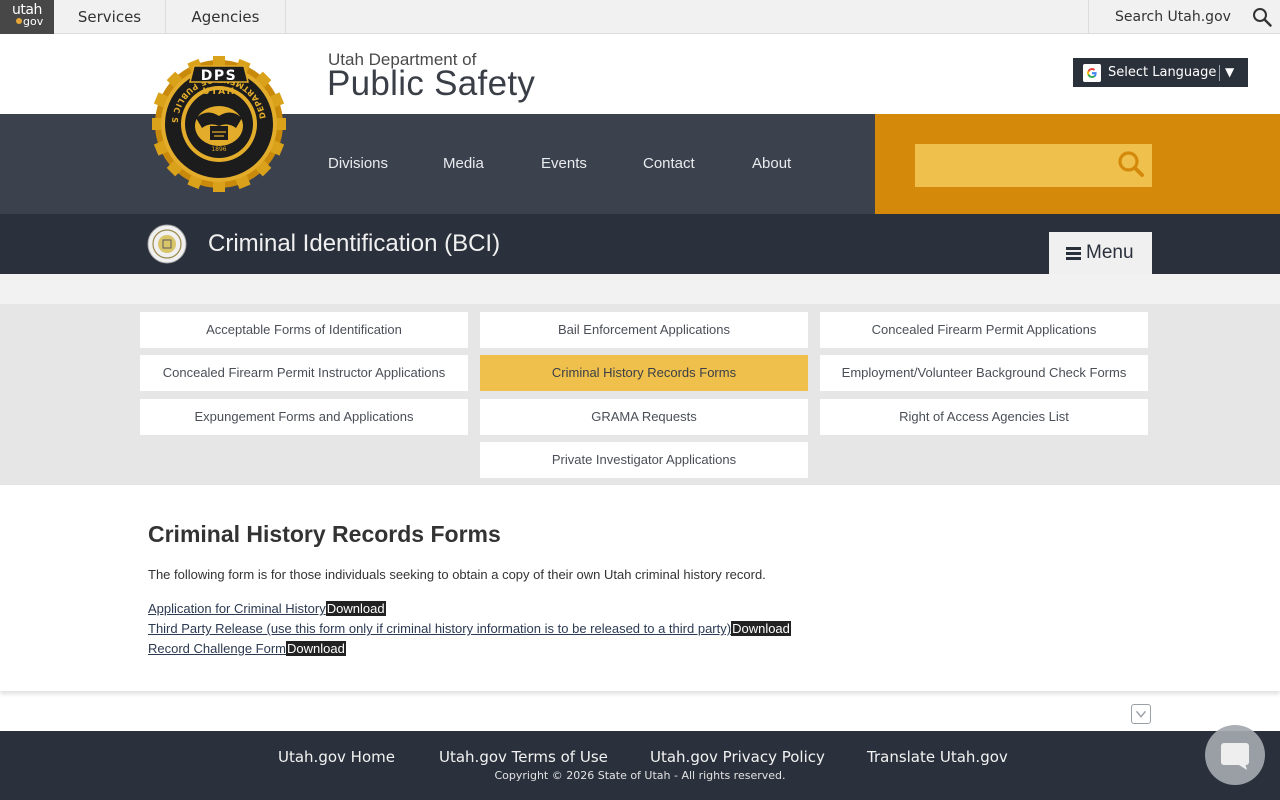  Describe the element at coordinates (110, 17) in the screenshot. I see `services-link: Services` at that location.